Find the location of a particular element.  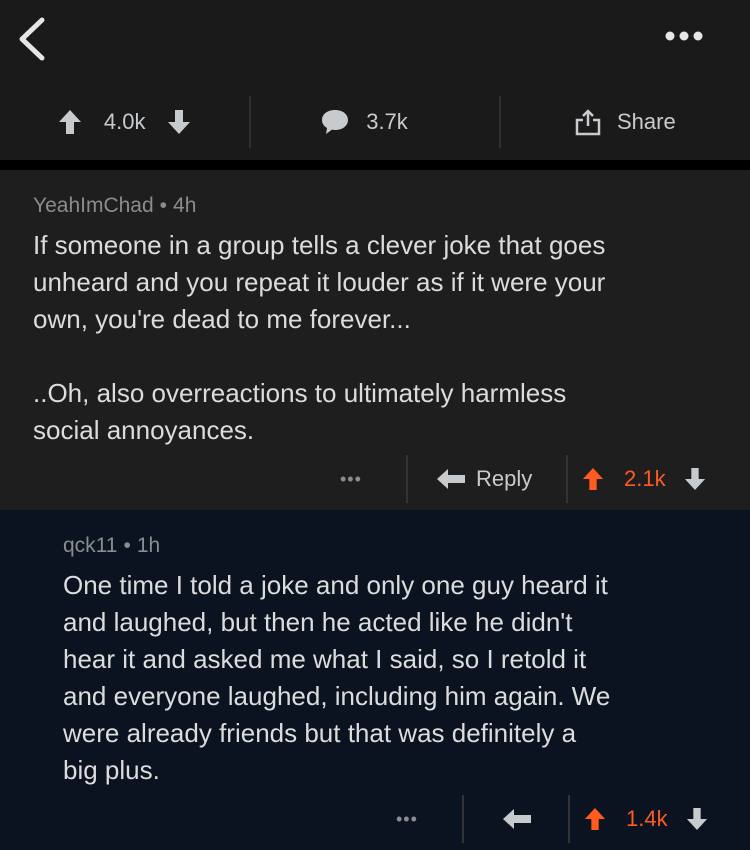

comment-score: 2.1k is located at coordinates (645, 478).